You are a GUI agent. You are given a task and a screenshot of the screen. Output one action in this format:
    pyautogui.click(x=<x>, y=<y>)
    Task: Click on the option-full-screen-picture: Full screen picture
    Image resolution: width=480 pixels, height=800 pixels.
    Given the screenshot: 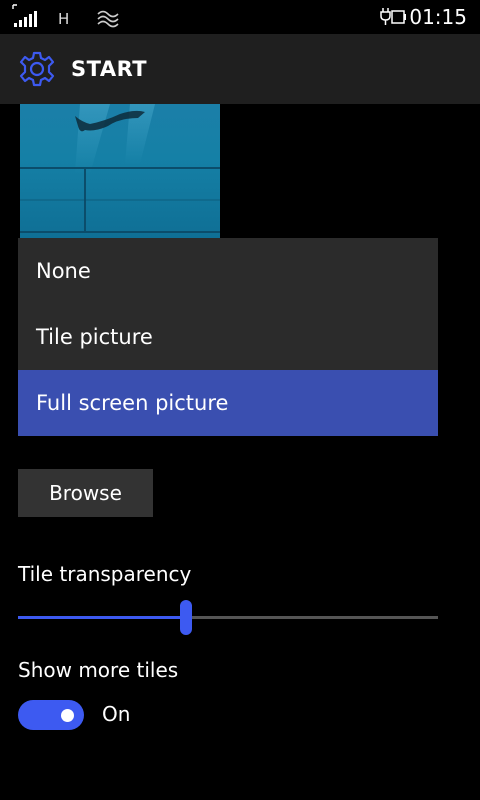 What is the action you would take?
    pyautogui.click(x=228, y=403)
    